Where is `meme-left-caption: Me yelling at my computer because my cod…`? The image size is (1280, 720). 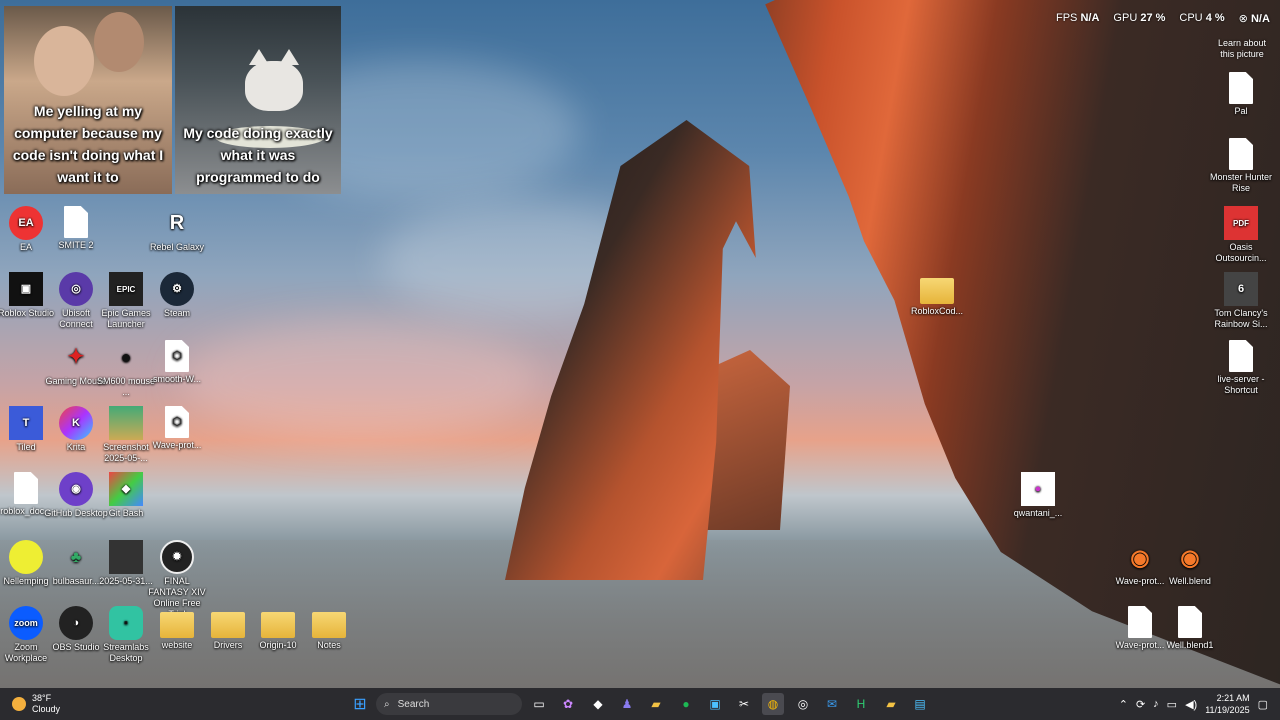
meme-left-caption: Me yelling at my computer because my cod… is located at coordinates (88, 144).